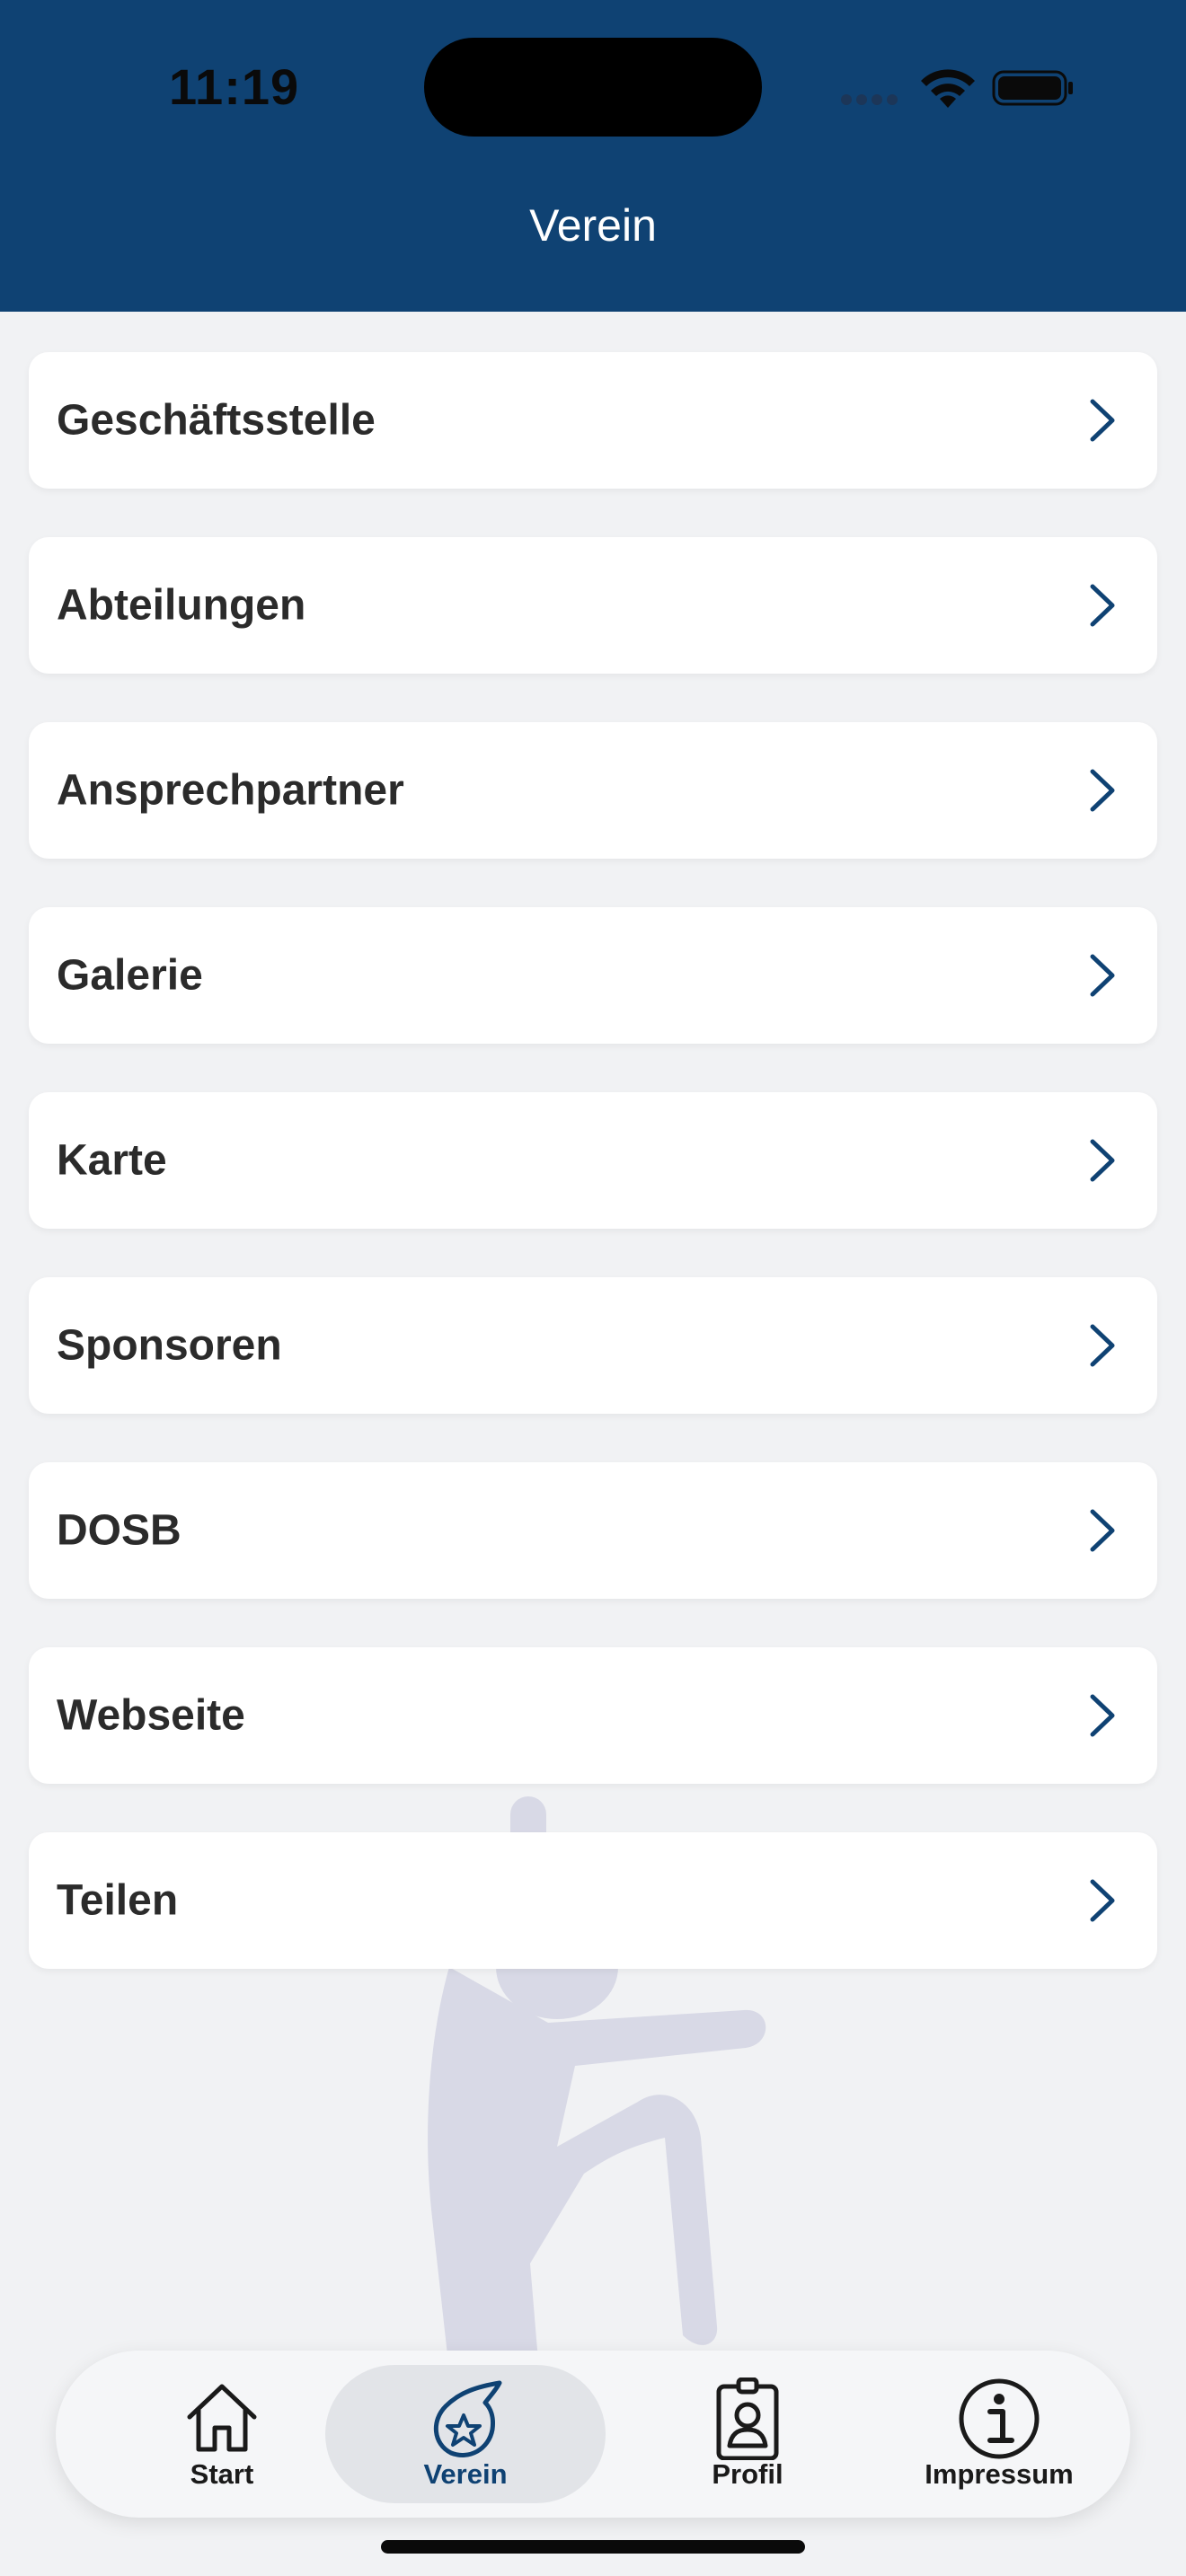 This screenshot has height=2576, width=1186. Describe the element at coordinates (948, 88) in the screenshot. I see `wifi-icon` at that location.